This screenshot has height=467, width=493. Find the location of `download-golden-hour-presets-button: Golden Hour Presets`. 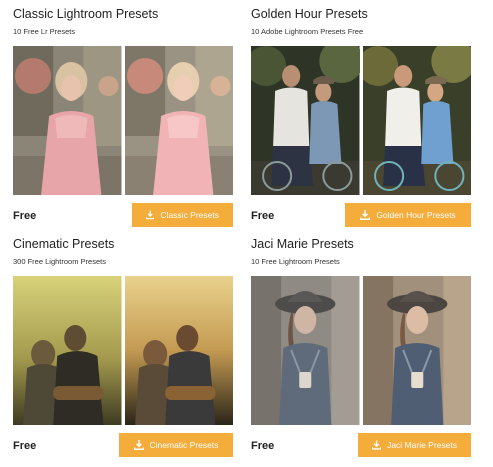

download-golden-hour-presets-button: Golden Hour Presets is located at coordinates (408, 215).